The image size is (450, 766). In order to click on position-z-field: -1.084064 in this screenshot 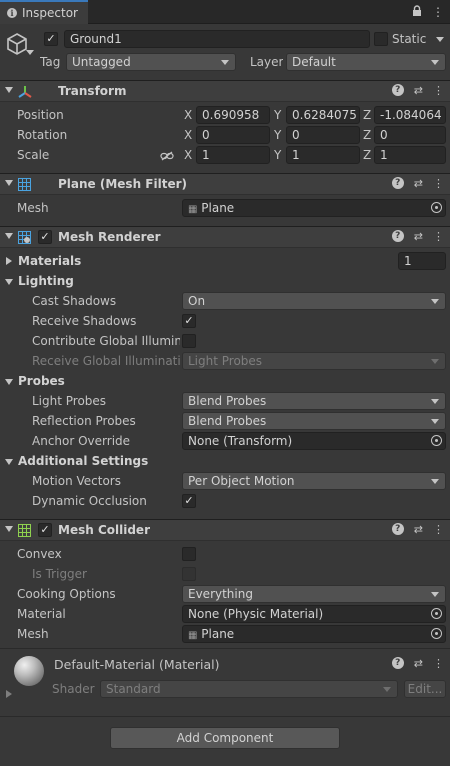, I will do `click(410, 115)`.